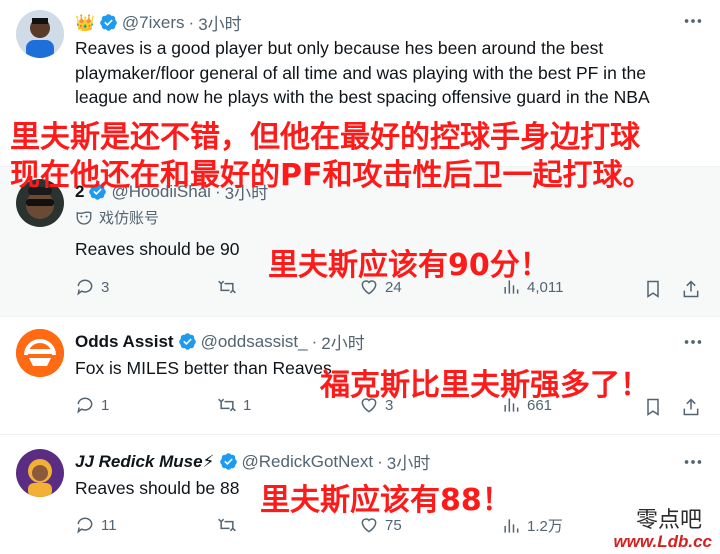 Image resolution: width=720 pixels, height=554 pixels. What do you see at coordinates (153, 23) in the screenshot?
I see `user-handle: @7ixers` at bounding box center [153, 23].